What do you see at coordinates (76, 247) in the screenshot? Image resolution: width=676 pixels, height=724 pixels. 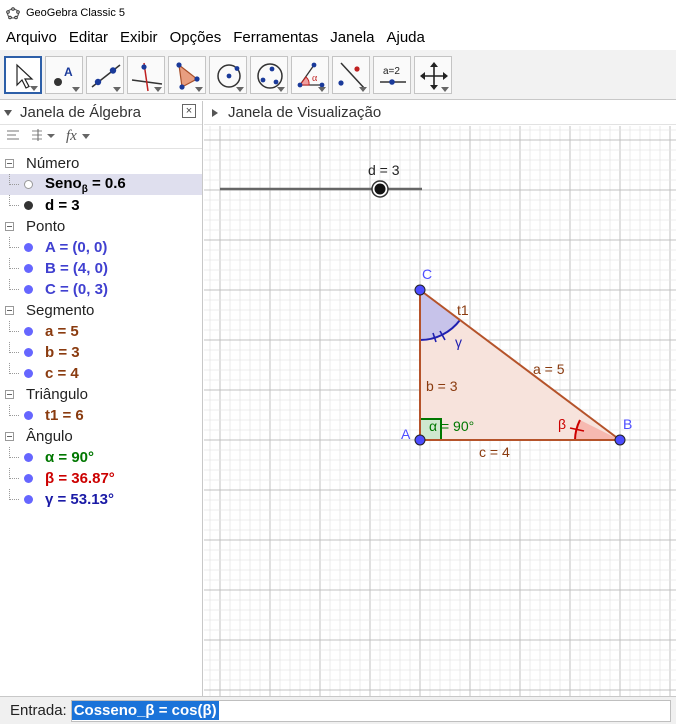 I see `algebra-item-value: A = (0, 0)` at bounding box center [76, 247].